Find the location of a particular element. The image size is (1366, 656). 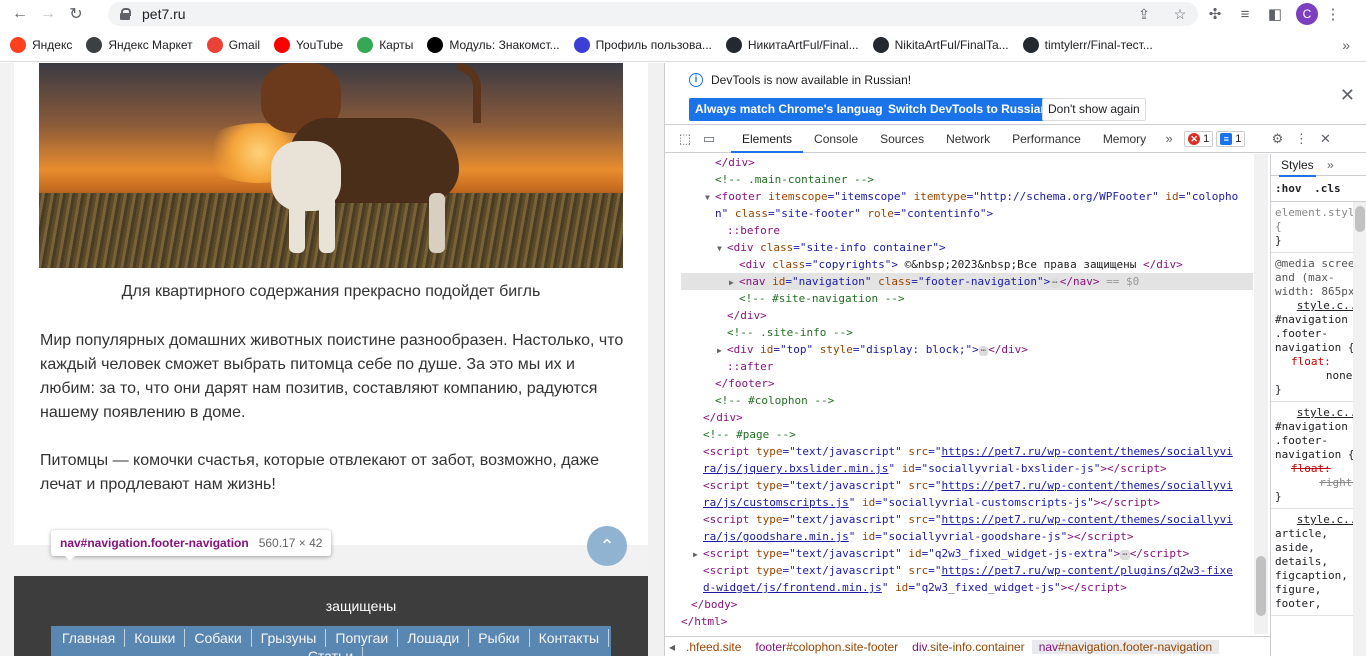

dom-pseudo-before: ::before is located at coordinates (967, 230).